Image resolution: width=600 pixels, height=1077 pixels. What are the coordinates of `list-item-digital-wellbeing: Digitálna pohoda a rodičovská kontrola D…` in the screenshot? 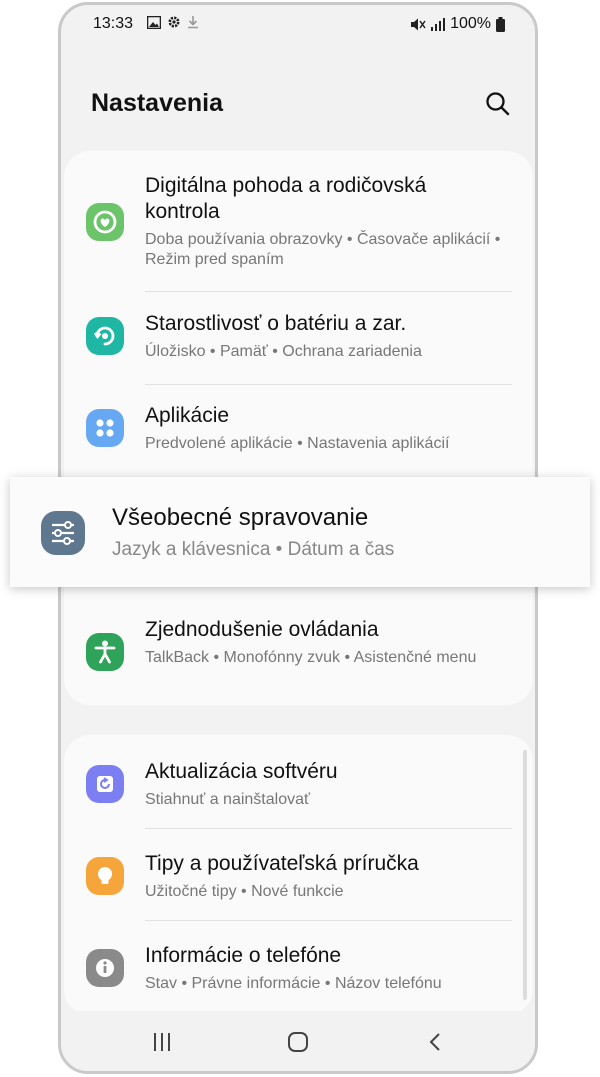 It's located at (298, 231).